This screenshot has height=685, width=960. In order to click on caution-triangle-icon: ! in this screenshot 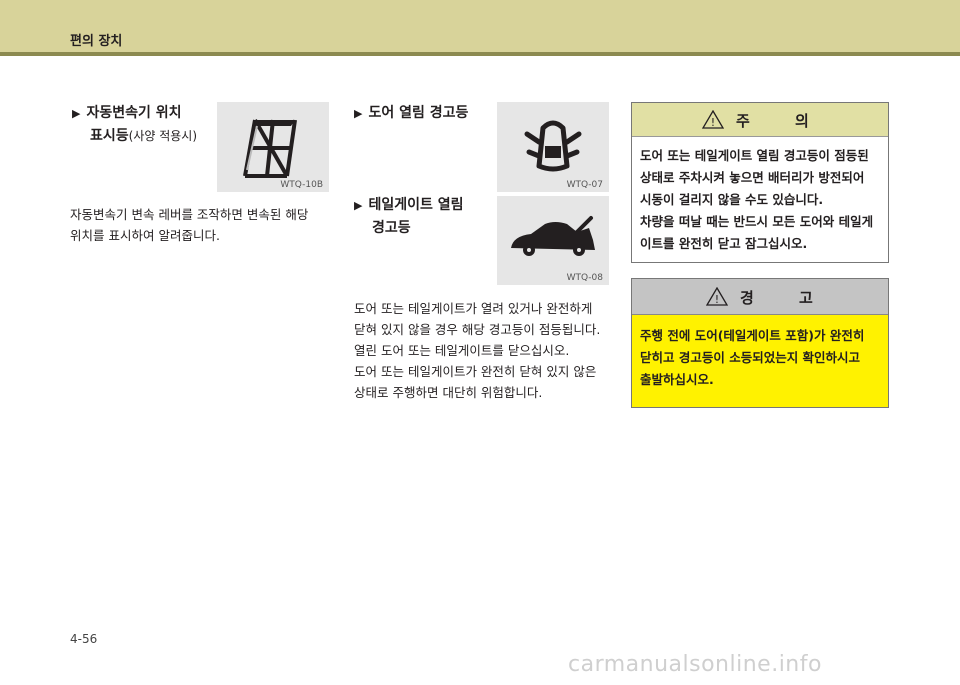, I will do `click(713, 119)`.